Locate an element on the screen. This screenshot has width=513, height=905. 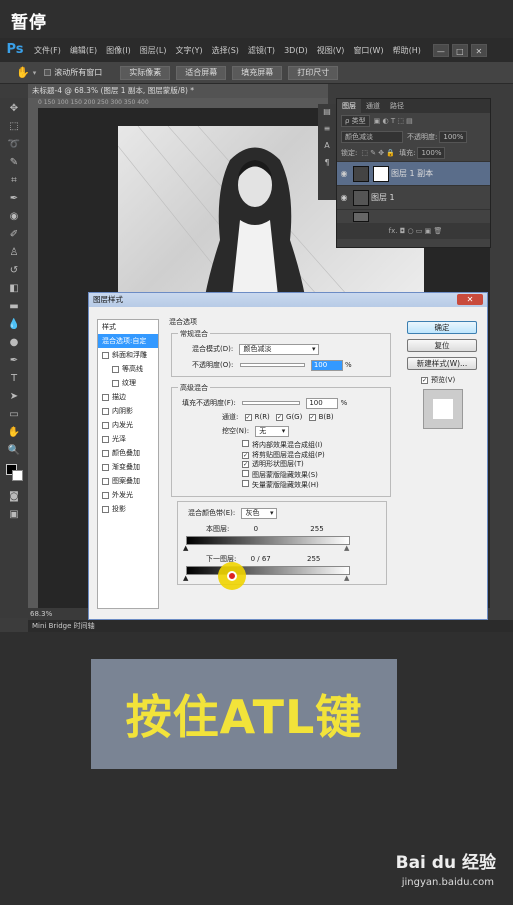
lasso-tool-icon: ➰ is located at coordinates (14, 145).